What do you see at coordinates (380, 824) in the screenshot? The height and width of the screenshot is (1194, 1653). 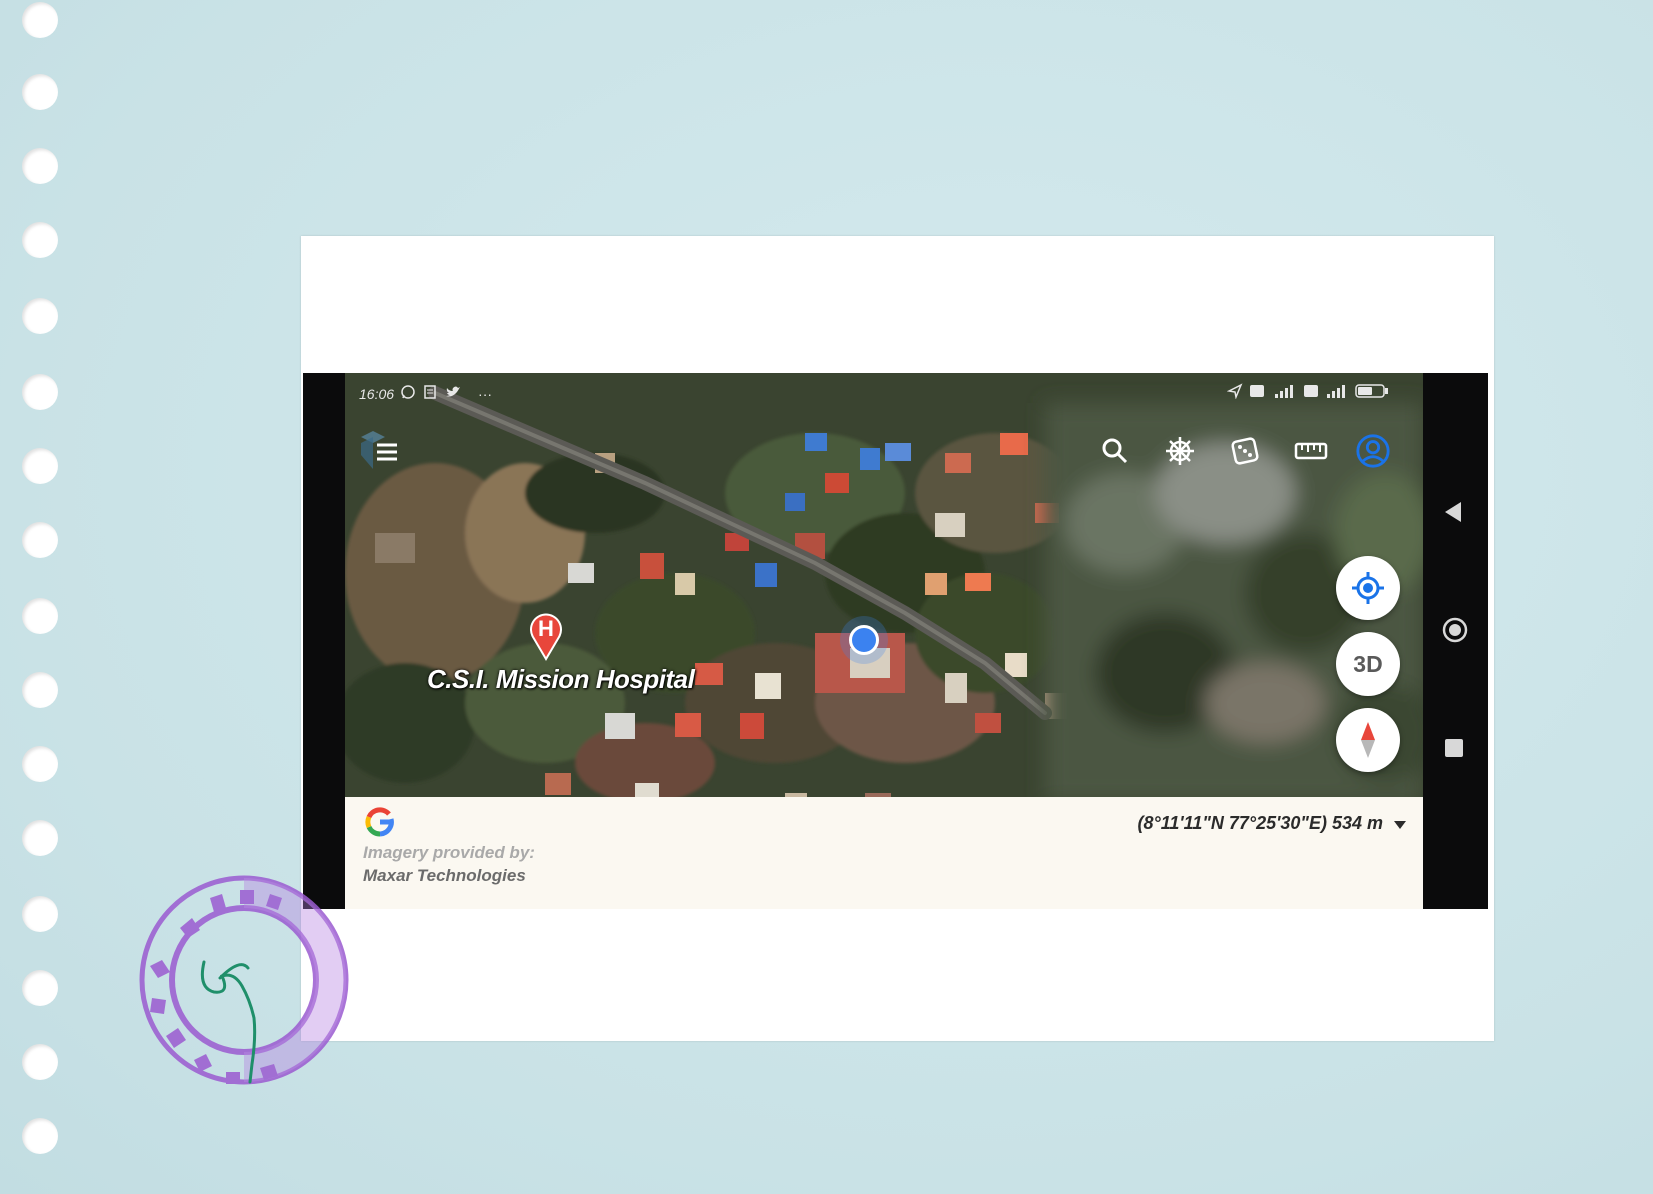 I see `google-logo` at bounding box center [380, 824].